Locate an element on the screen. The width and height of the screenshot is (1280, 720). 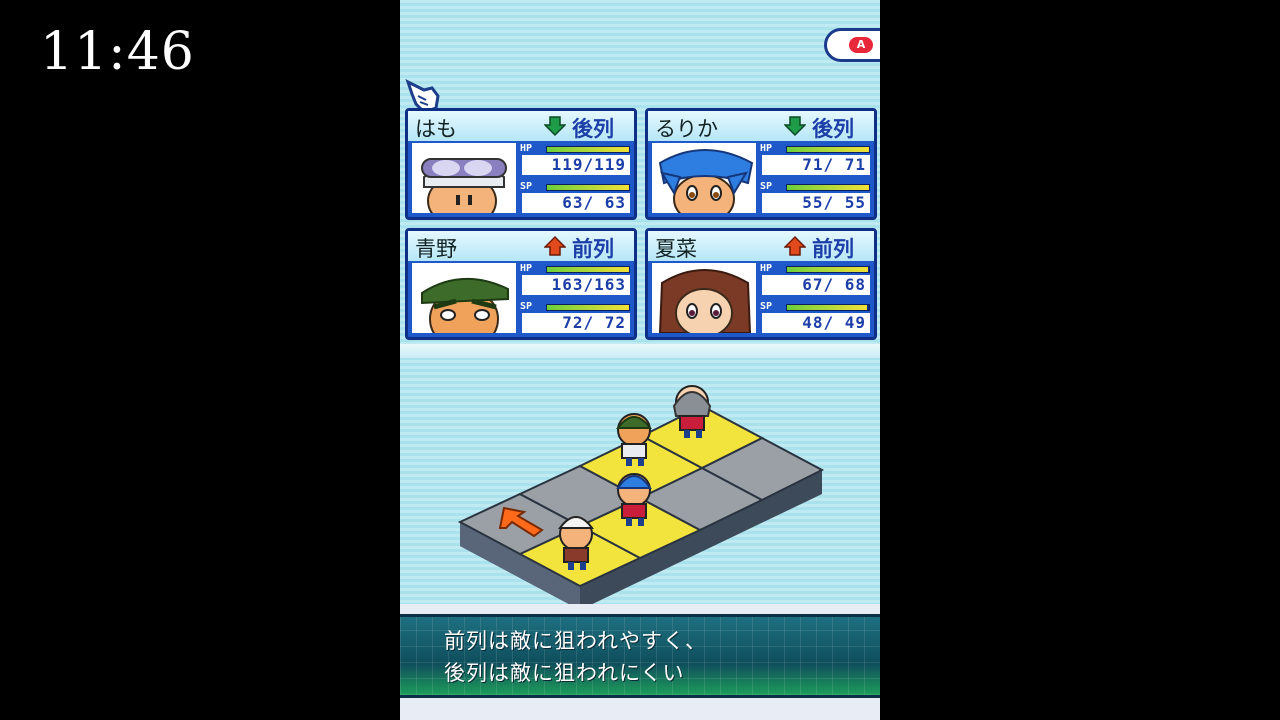
a-button-label: A is located at coordinates (861, 45).